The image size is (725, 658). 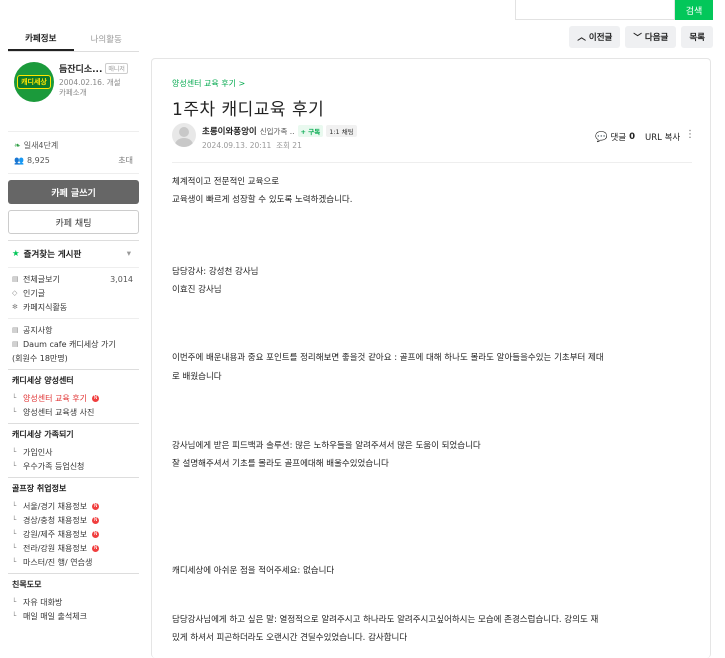 What do you see at coordinates (432, 162) in the screenshot?
I see `divider` at bounding box center [432, 162].